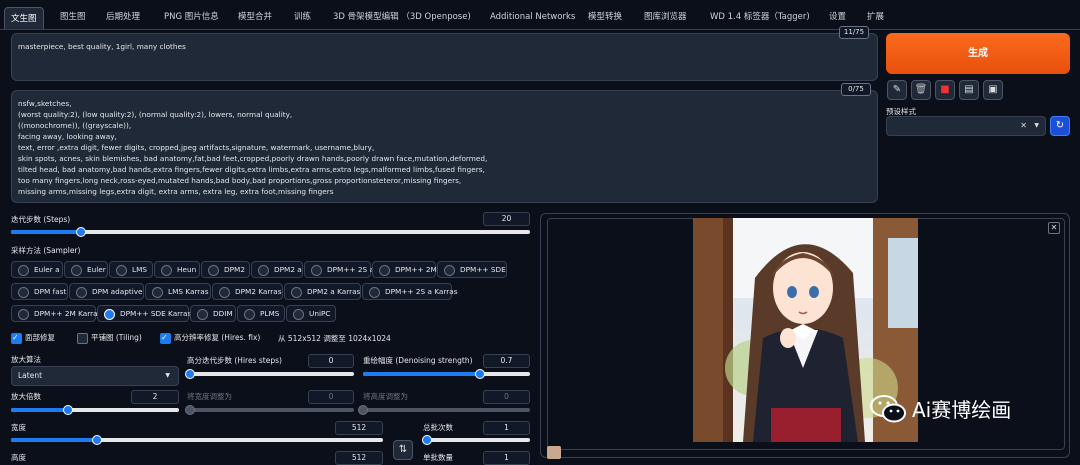 The image size is (1080, 465). Describe the element at coordinates (605, 17) in the screenshot. I see `tab-model-converter: 模型转换` at that location.